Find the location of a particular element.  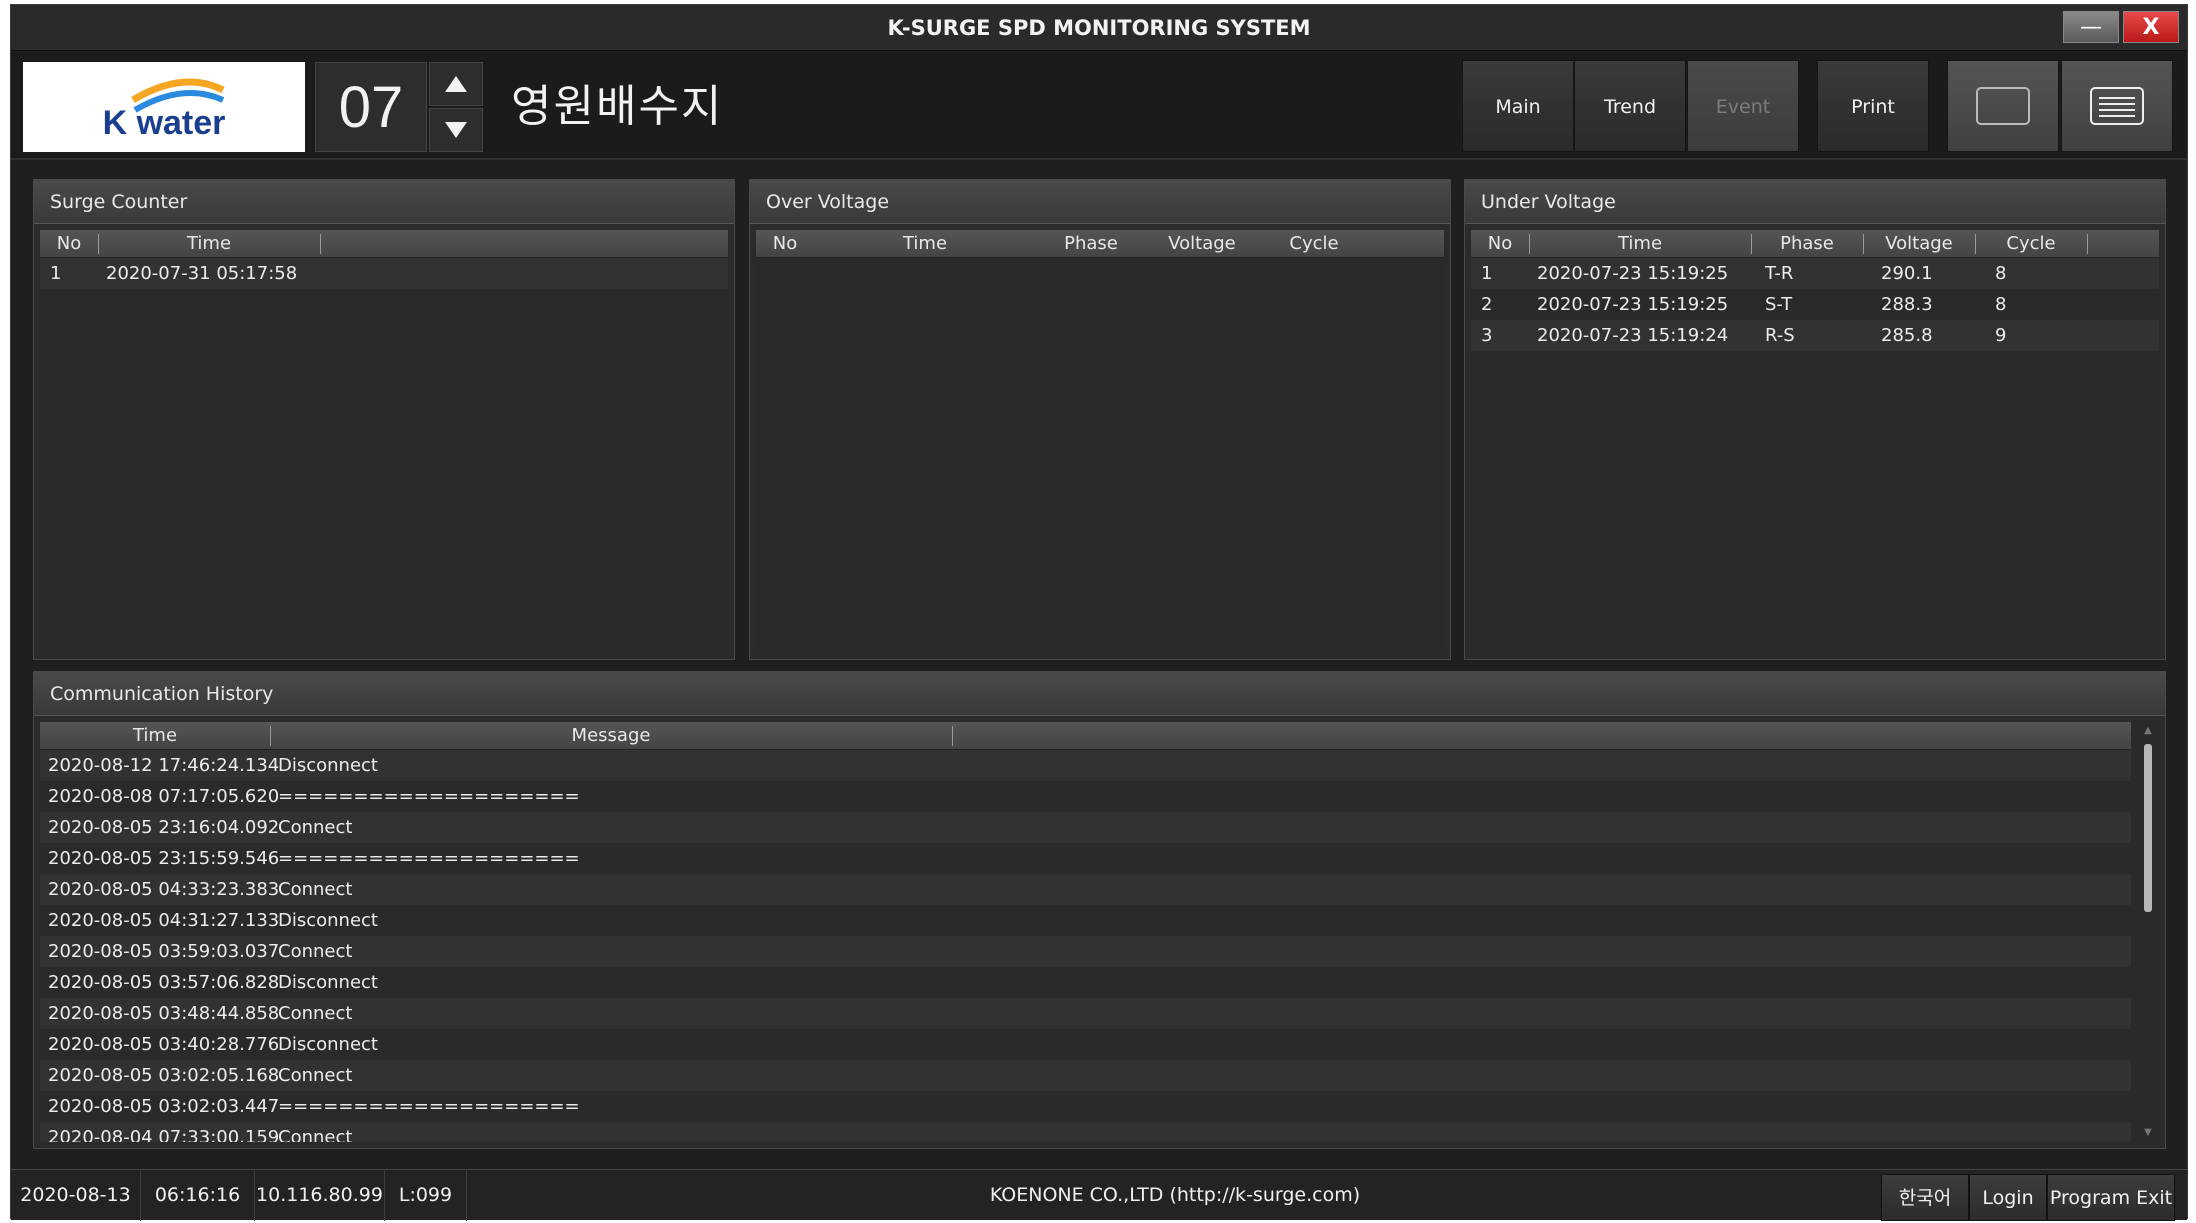

panel-title: Surge Counter is located at coordinates (384, 202).